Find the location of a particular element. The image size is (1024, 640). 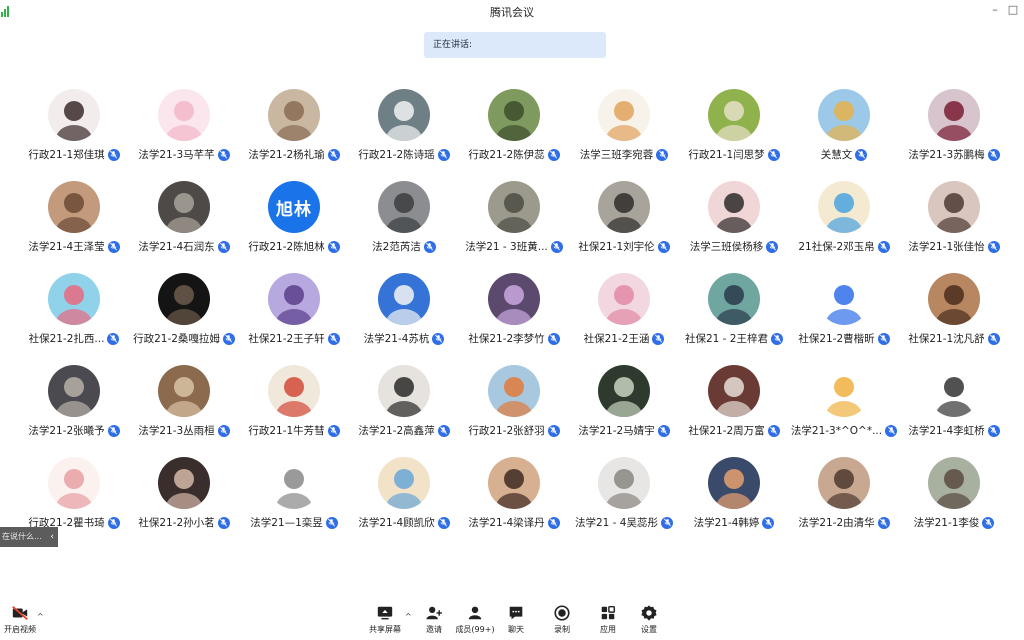

video-options-chevron-icon: ^ is located at coordinates (40, 616).